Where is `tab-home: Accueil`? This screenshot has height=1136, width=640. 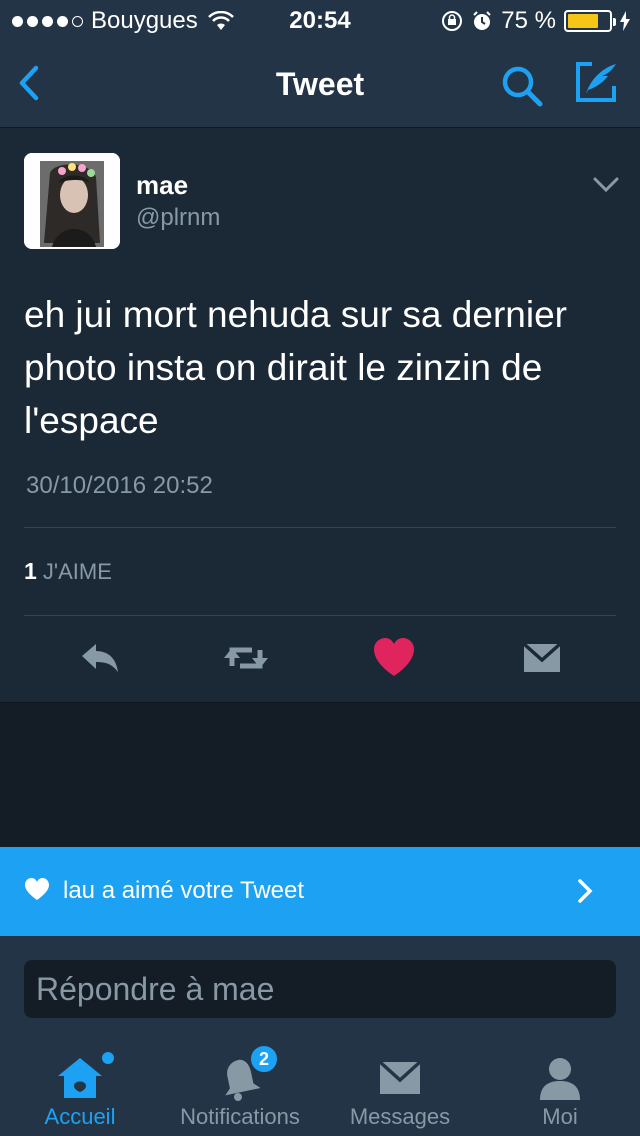 tab-home: Accueil is located at coordinates (80, 1084).